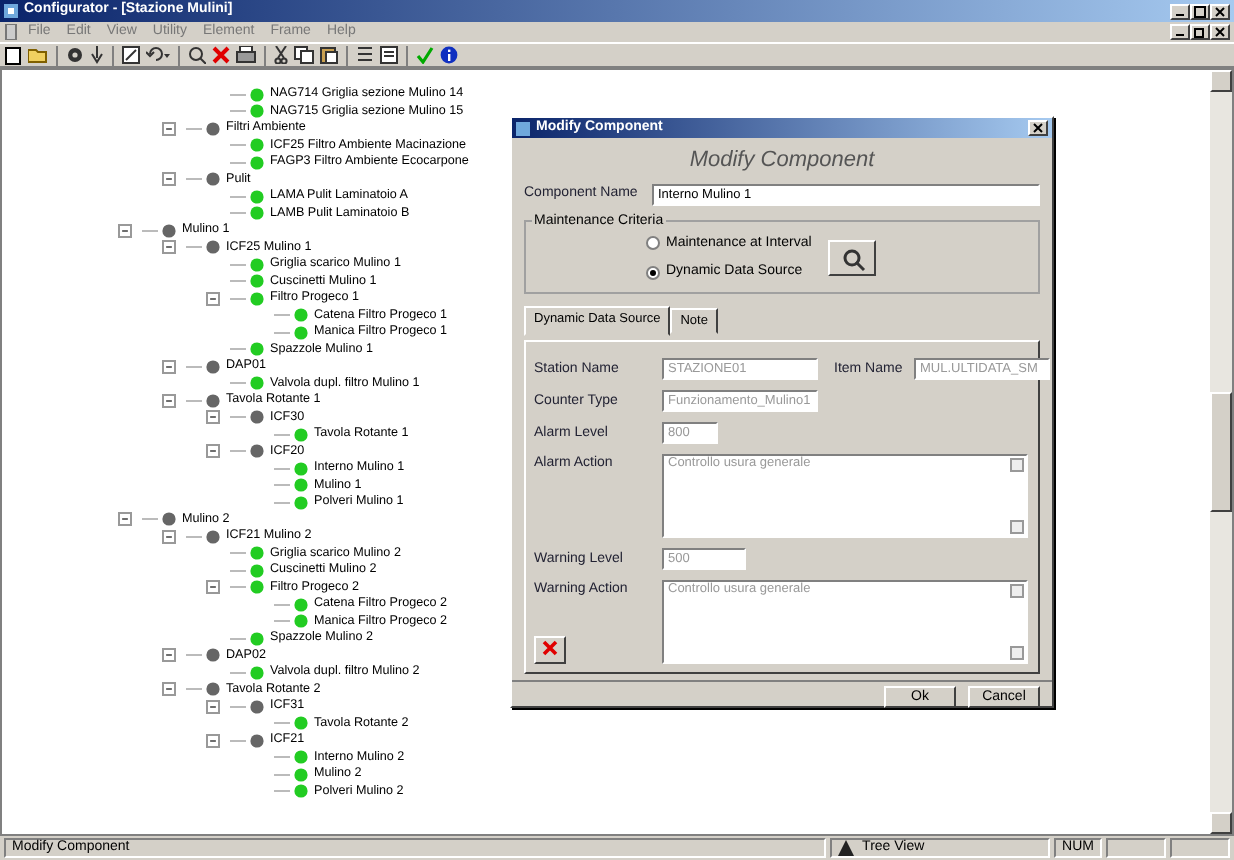  Describe the element at coordinates (329, 55) in the screenshot. I see `paste-icon` at that location.